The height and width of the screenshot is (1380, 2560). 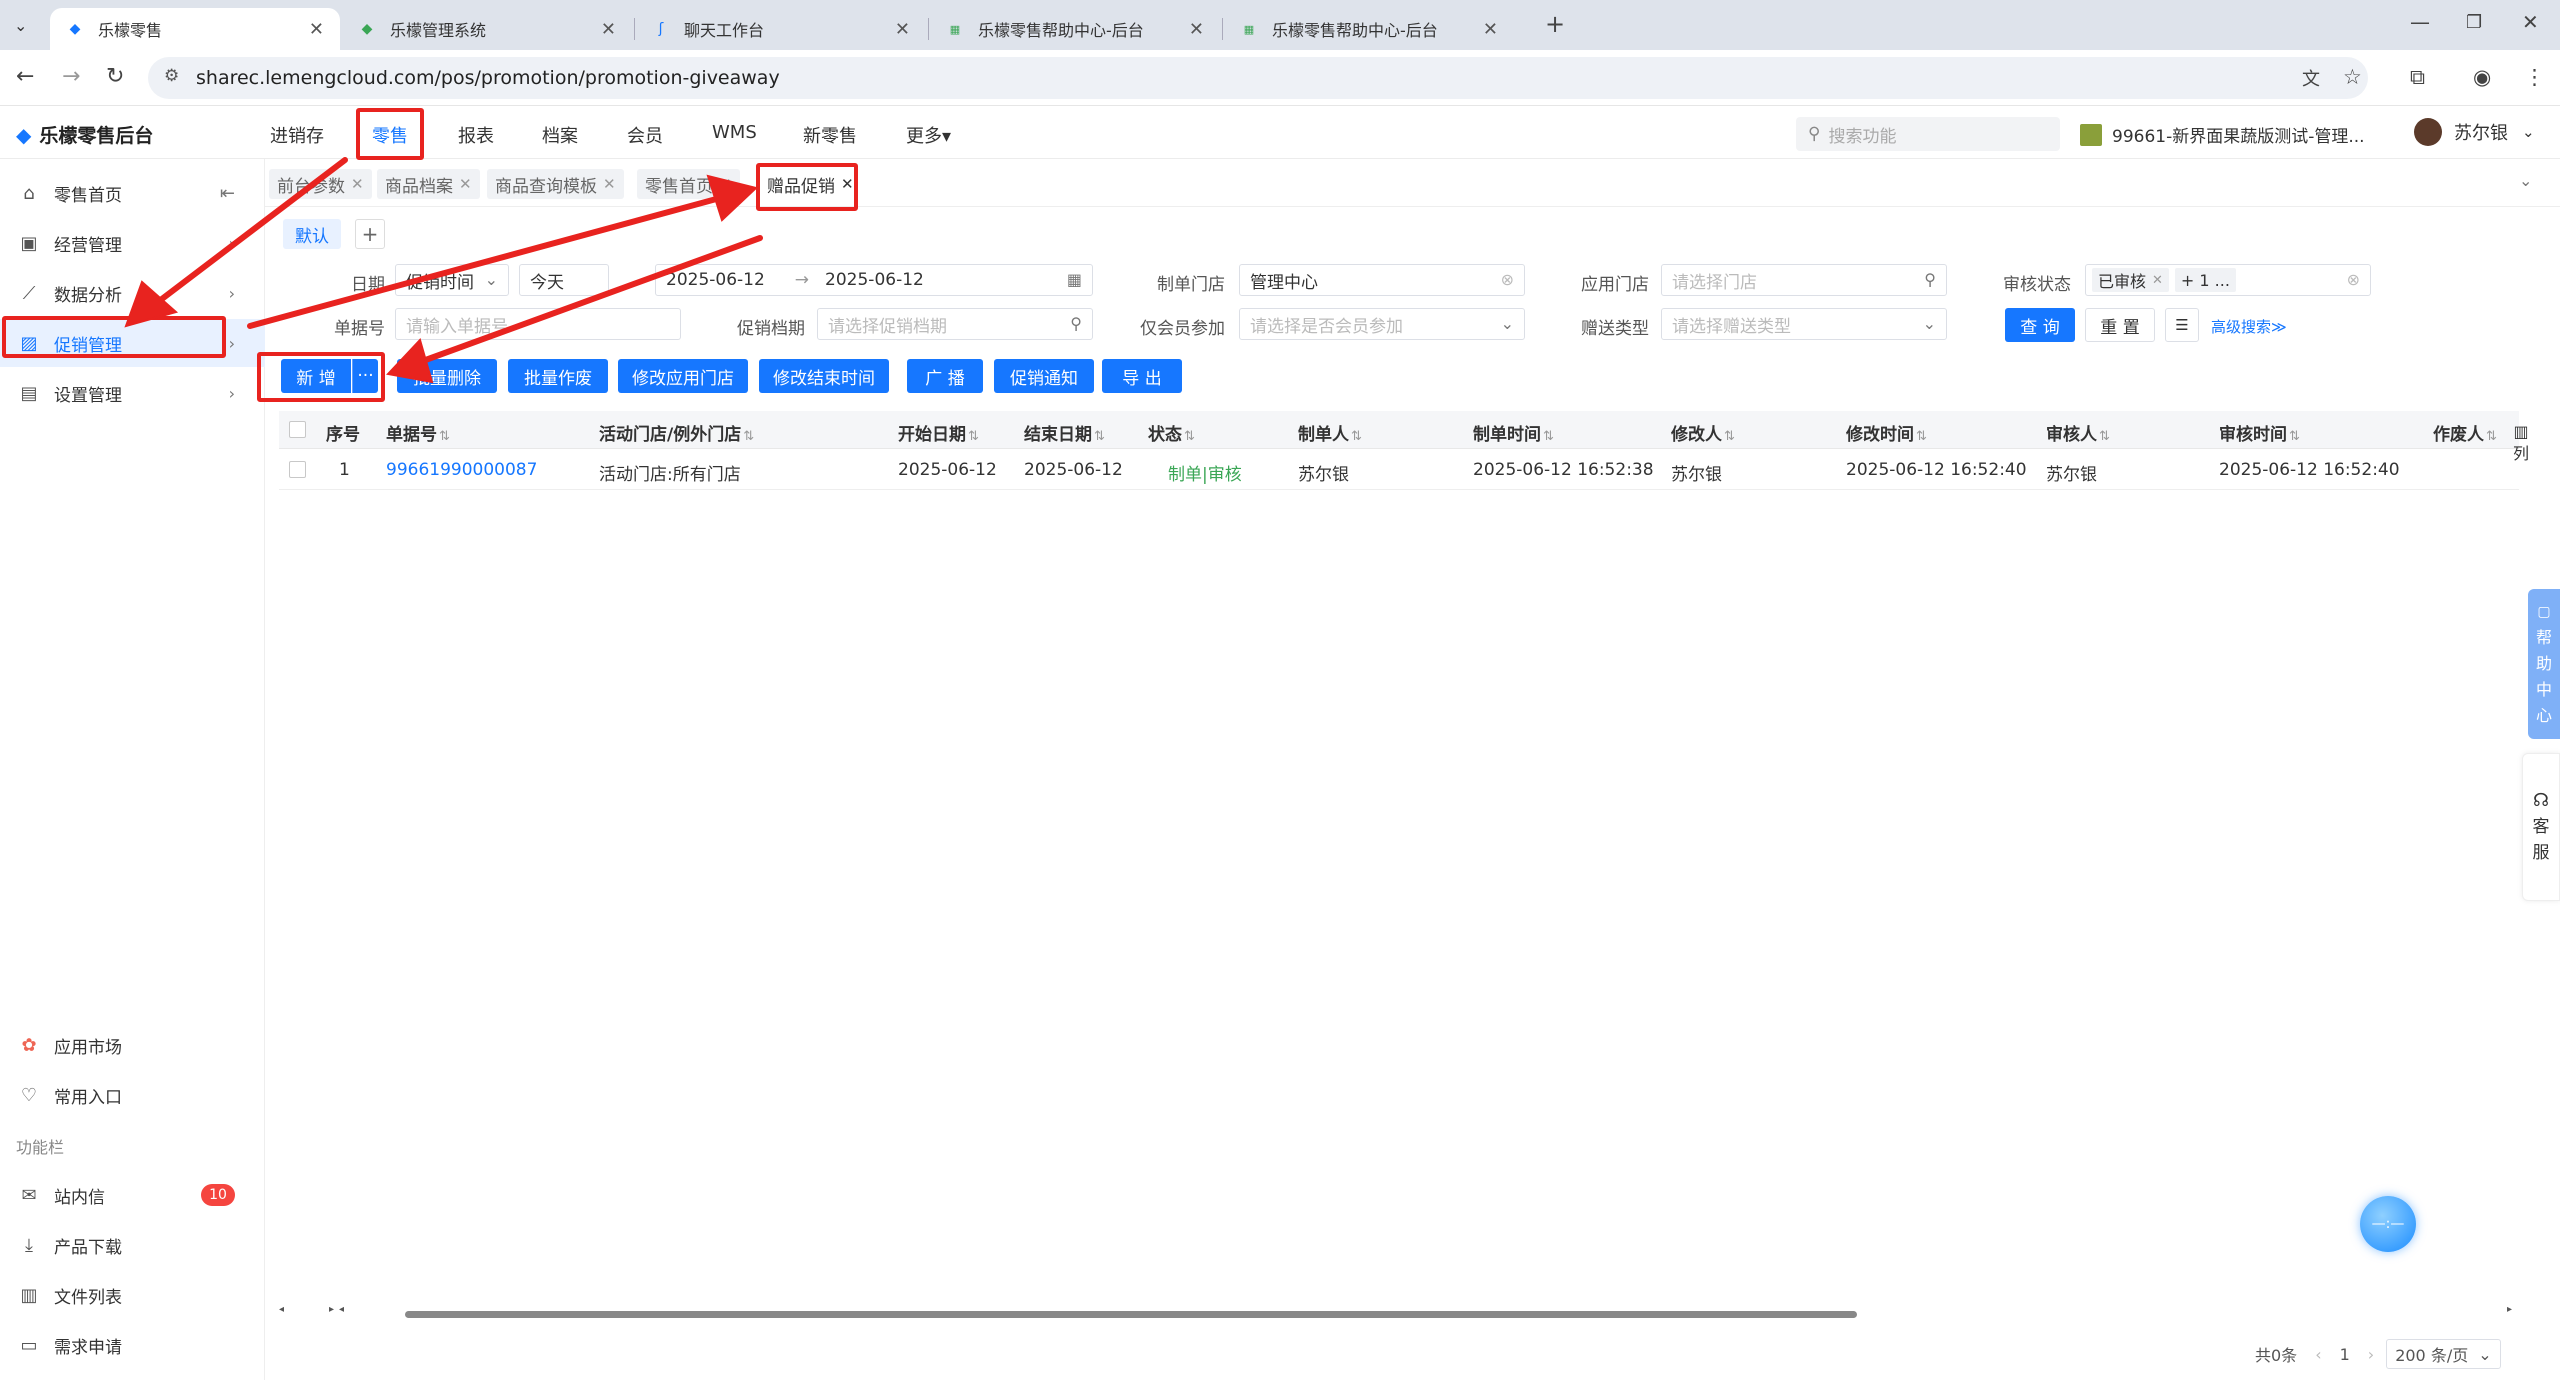 I want to click on extensions-icon: ⧉, so click(x=2417, y=77).